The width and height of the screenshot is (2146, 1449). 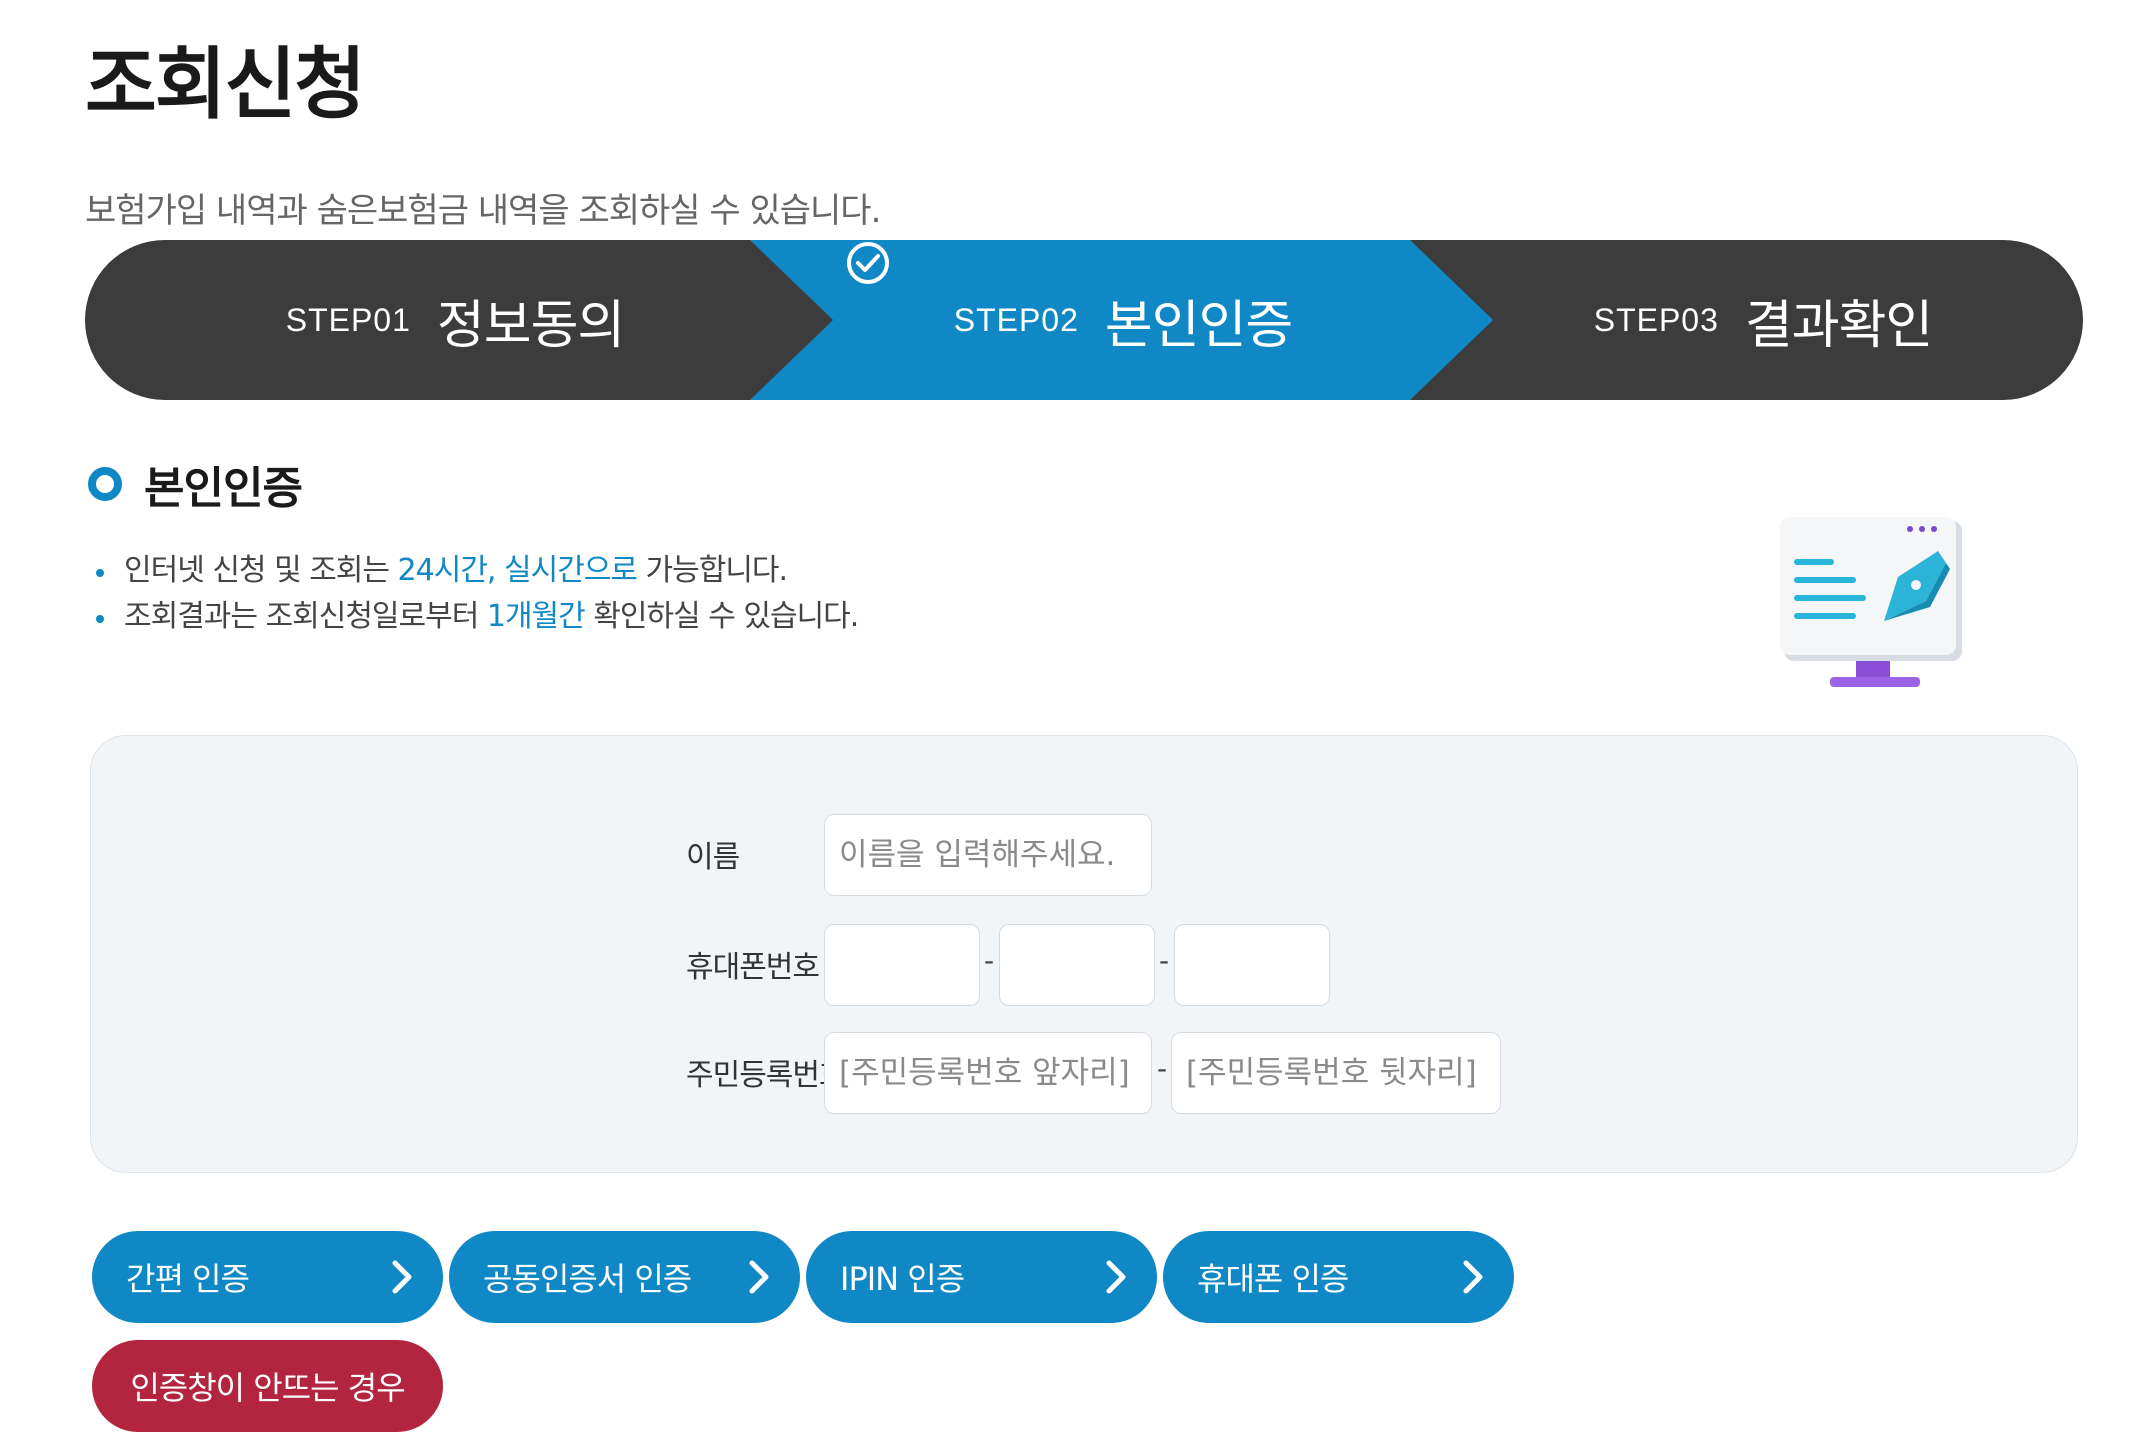 I want to click on section-bullet-icon, so click(x=105, y=484).